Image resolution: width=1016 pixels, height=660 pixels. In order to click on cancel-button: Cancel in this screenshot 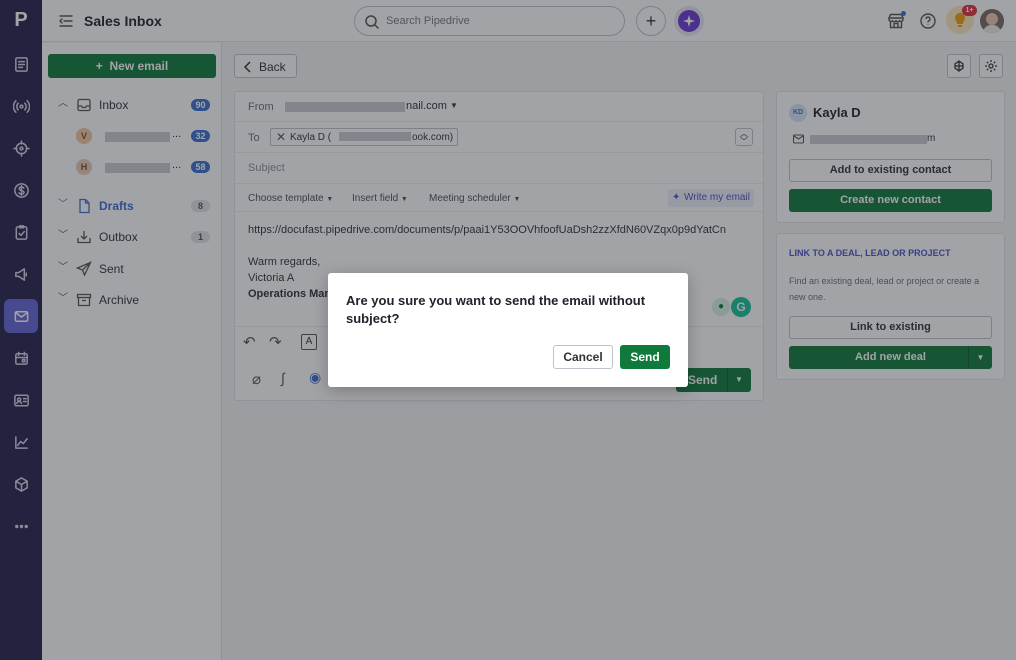, I will do `click(583, 357)`.